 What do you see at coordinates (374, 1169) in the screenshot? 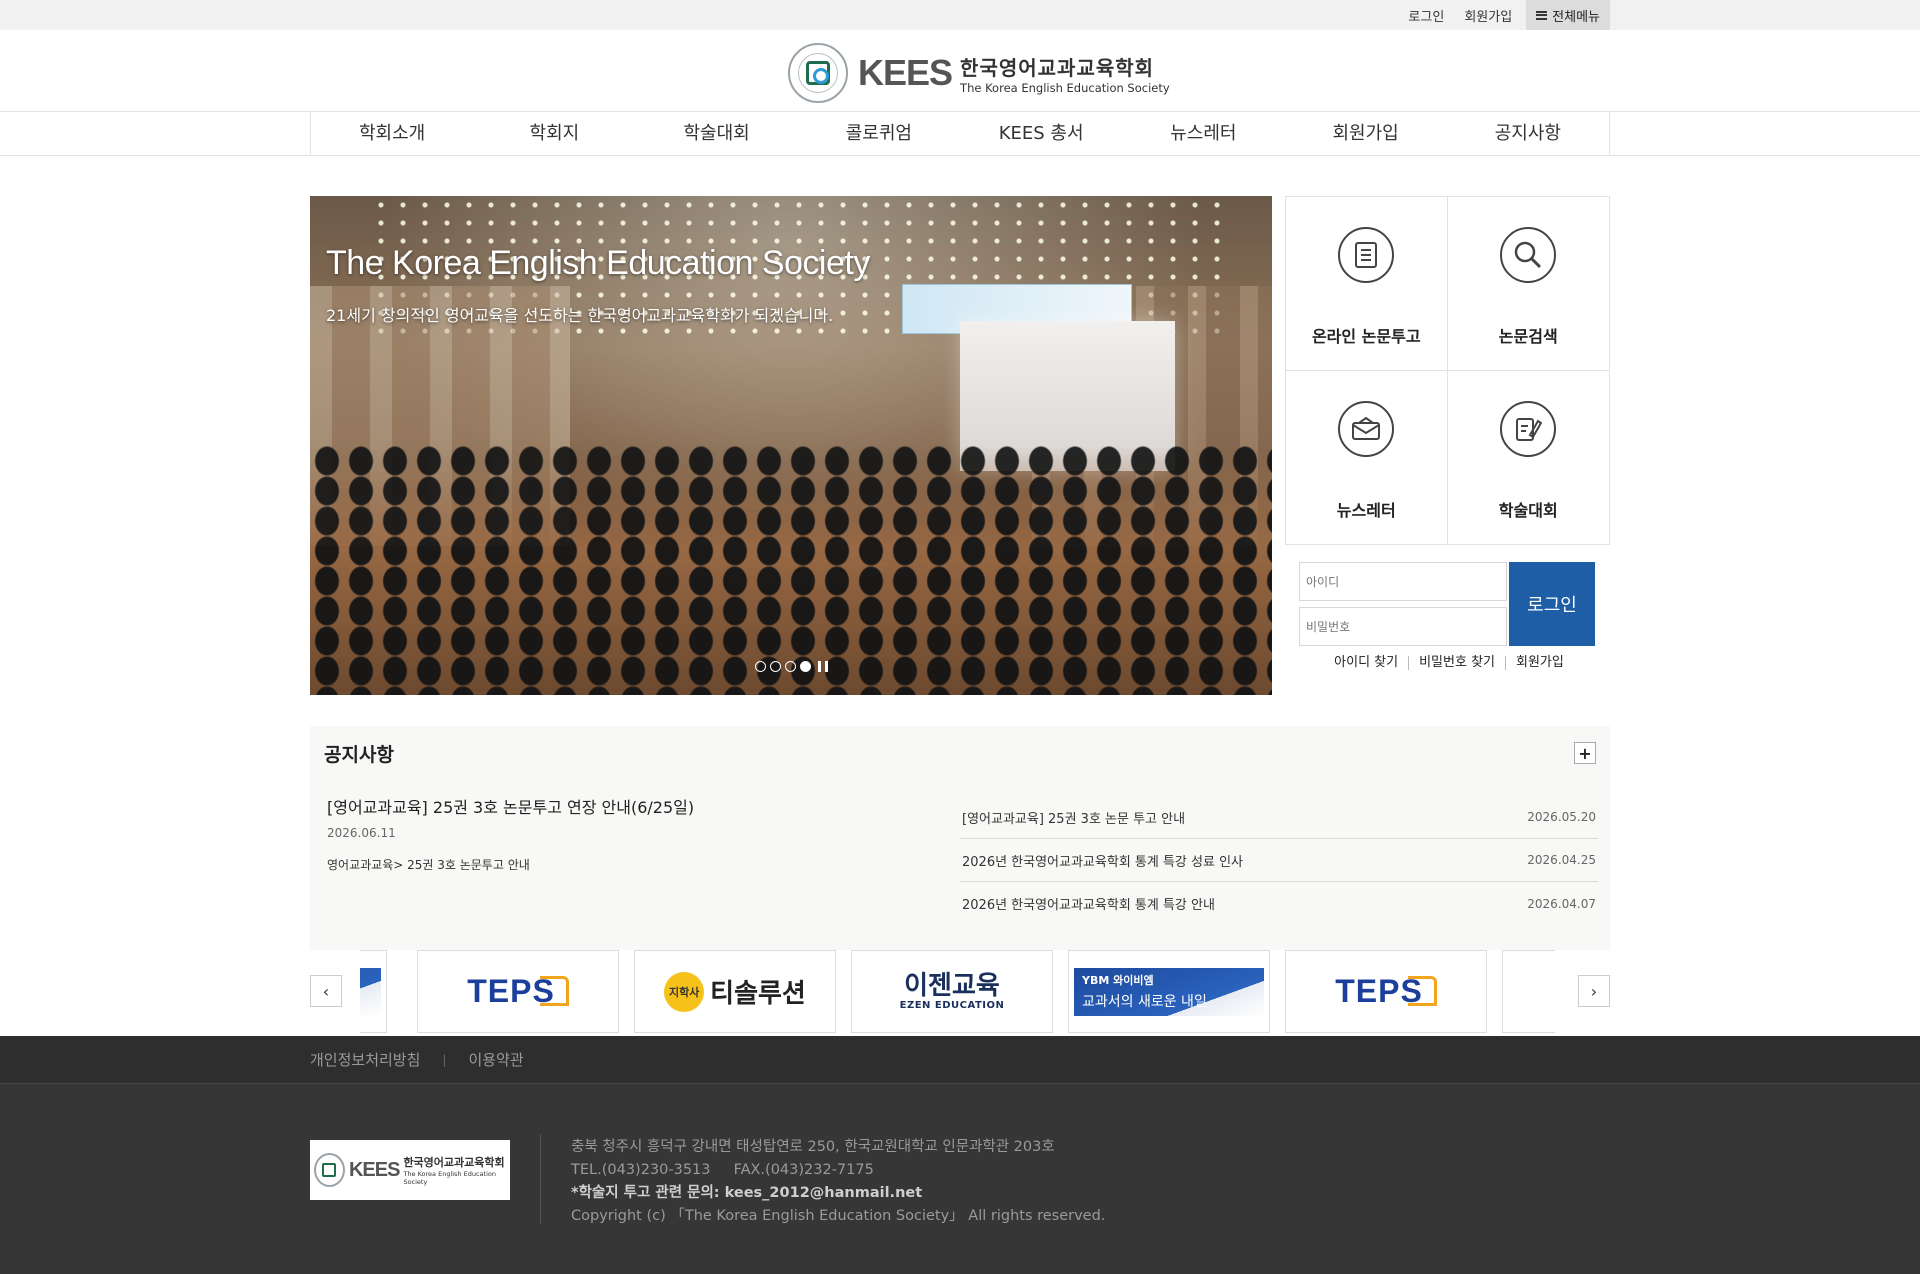
I see `footer-logo-brand: KEES` at bounding box center [374, 1169].